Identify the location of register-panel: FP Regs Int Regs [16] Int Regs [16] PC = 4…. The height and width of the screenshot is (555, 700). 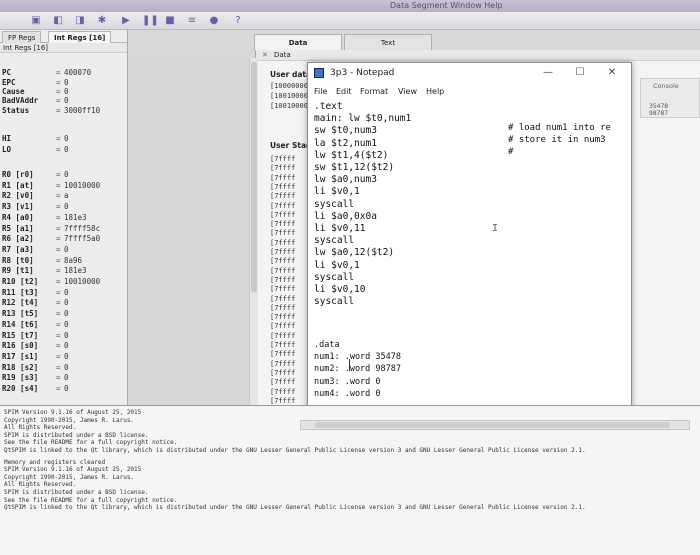
(64, 217).